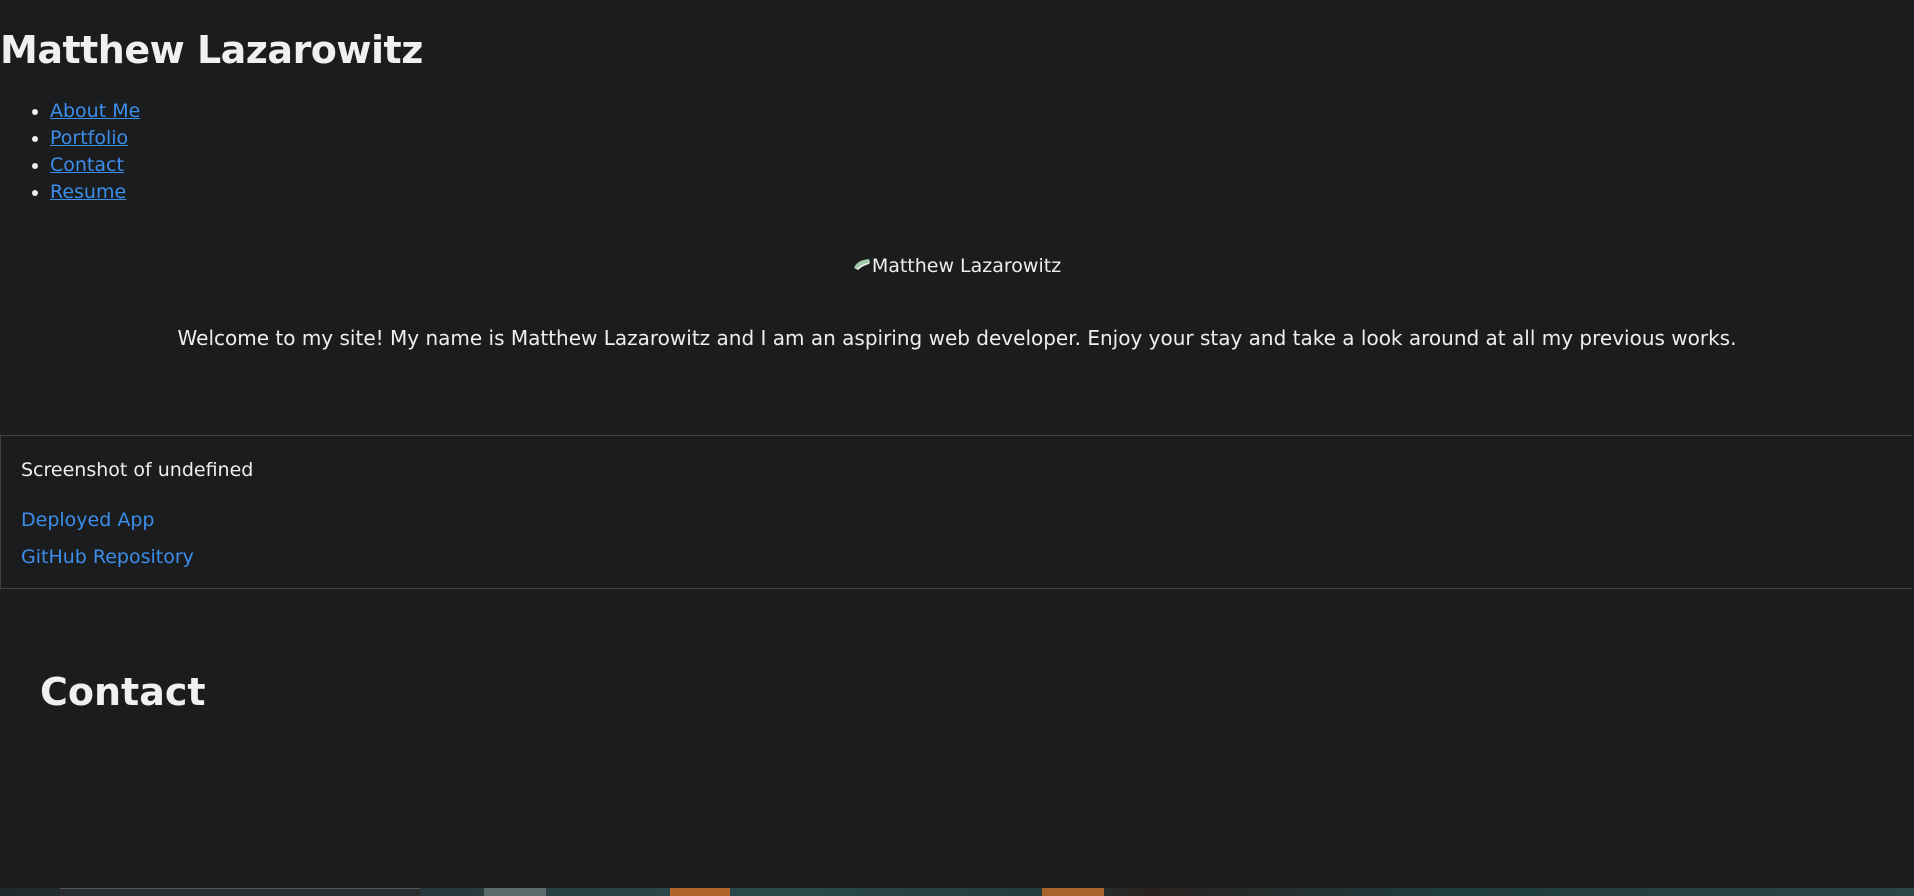  Describe the element at coordinates (966, 266) in the screenshot. I see `avatar-alt-text: Matthew Lazarowitz` at that location.